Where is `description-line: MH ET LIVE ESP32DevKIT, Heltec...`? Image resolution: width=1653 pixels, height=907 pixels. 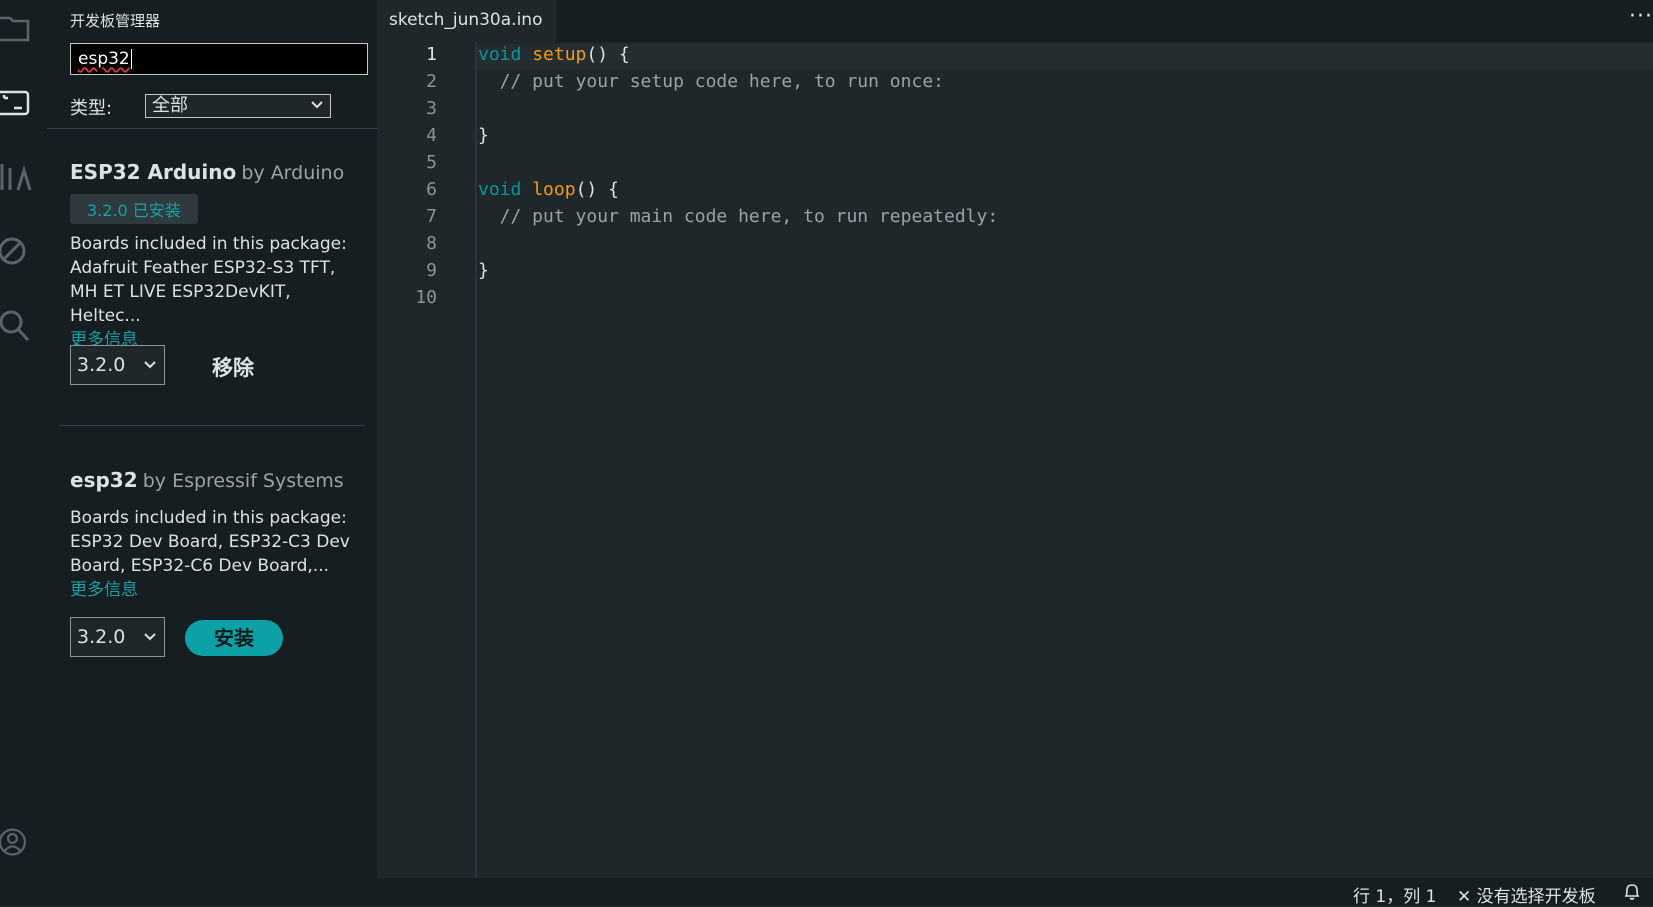
description-line: MH ET LIVE ESP32DevKIT, Heltec... is located at coordinates (180, 304).